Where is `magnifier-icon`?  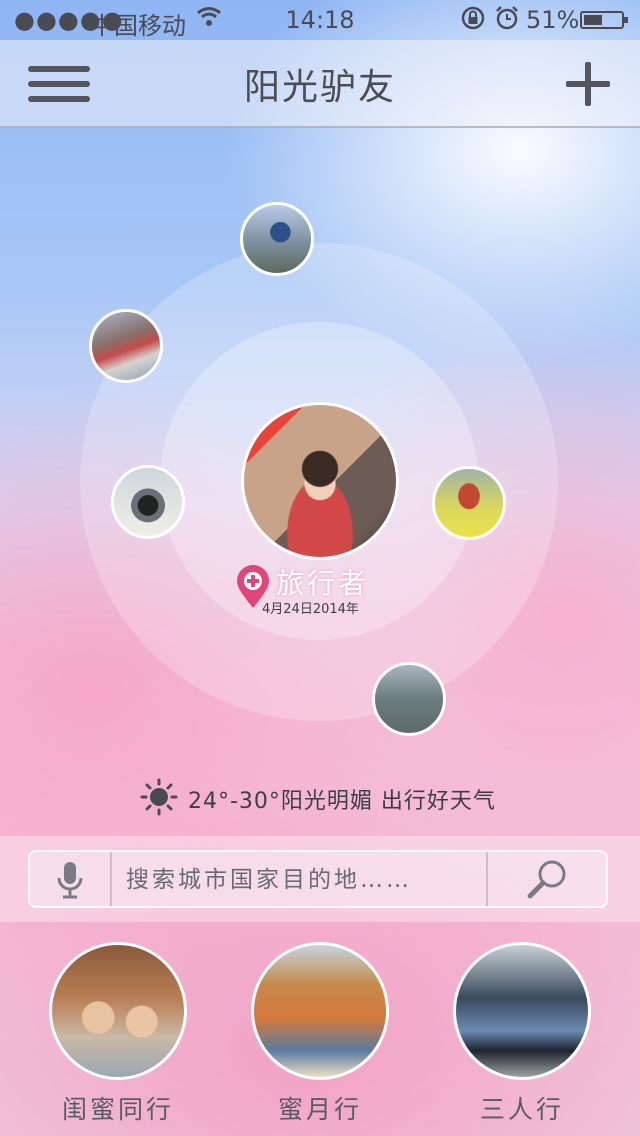 magnifier-icon is located at coordinates (547, 881).